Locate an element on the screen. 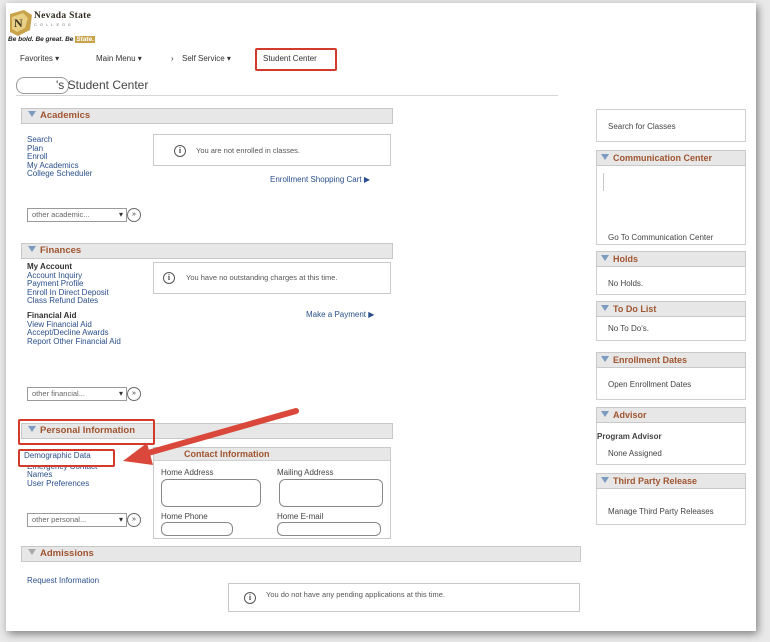 The width and height of the screenshot is (770, 642). academics-header: Academics is located at coordinates (207, 116).